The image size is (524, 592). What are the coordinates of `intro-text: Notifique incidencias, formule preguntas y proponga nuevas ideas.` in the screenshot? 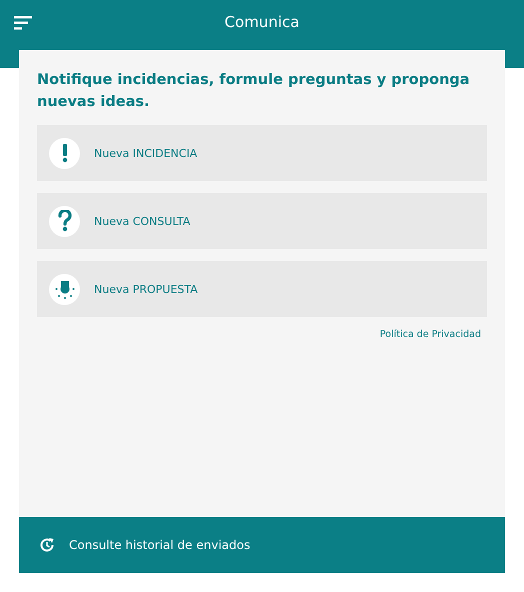 It's located at (254, 91).